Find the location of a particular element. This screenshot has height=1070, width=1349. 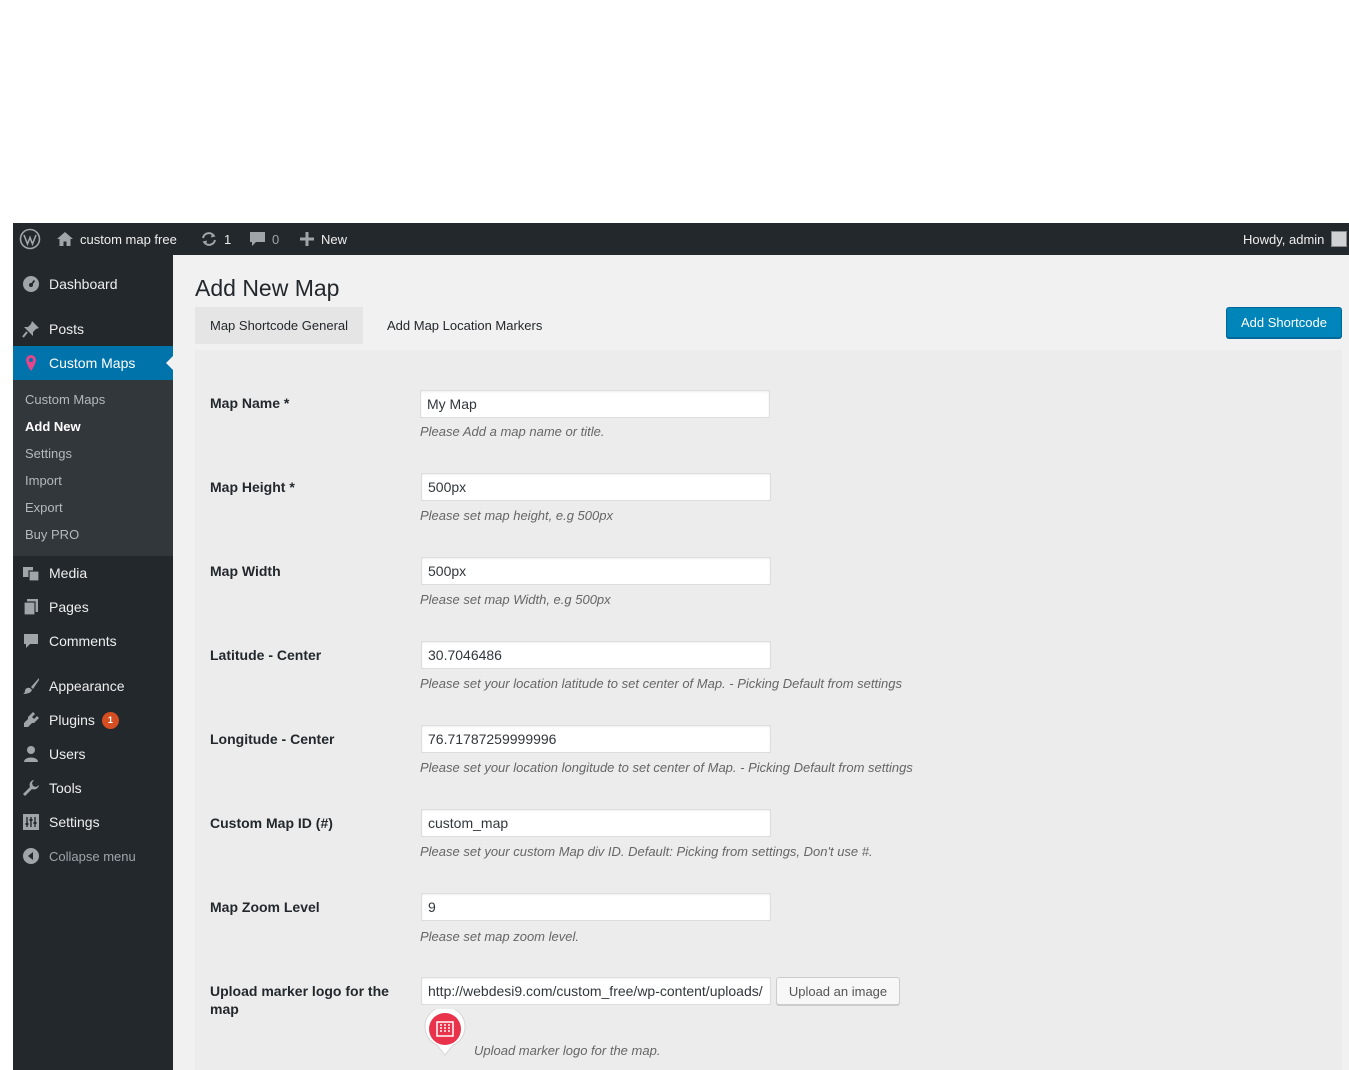

sidebar-item-comments: Comments is located at coordinates (93, 641).